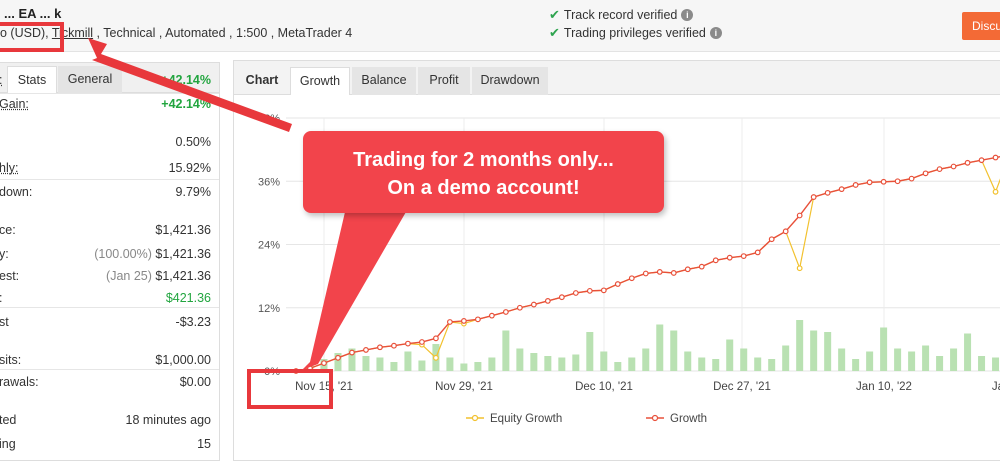 The image size is (1000, 461). What do you see at coordinates (320, 81) in the screenshot?
I see `tab-growth: Growth` at bounding box center [320, 81].